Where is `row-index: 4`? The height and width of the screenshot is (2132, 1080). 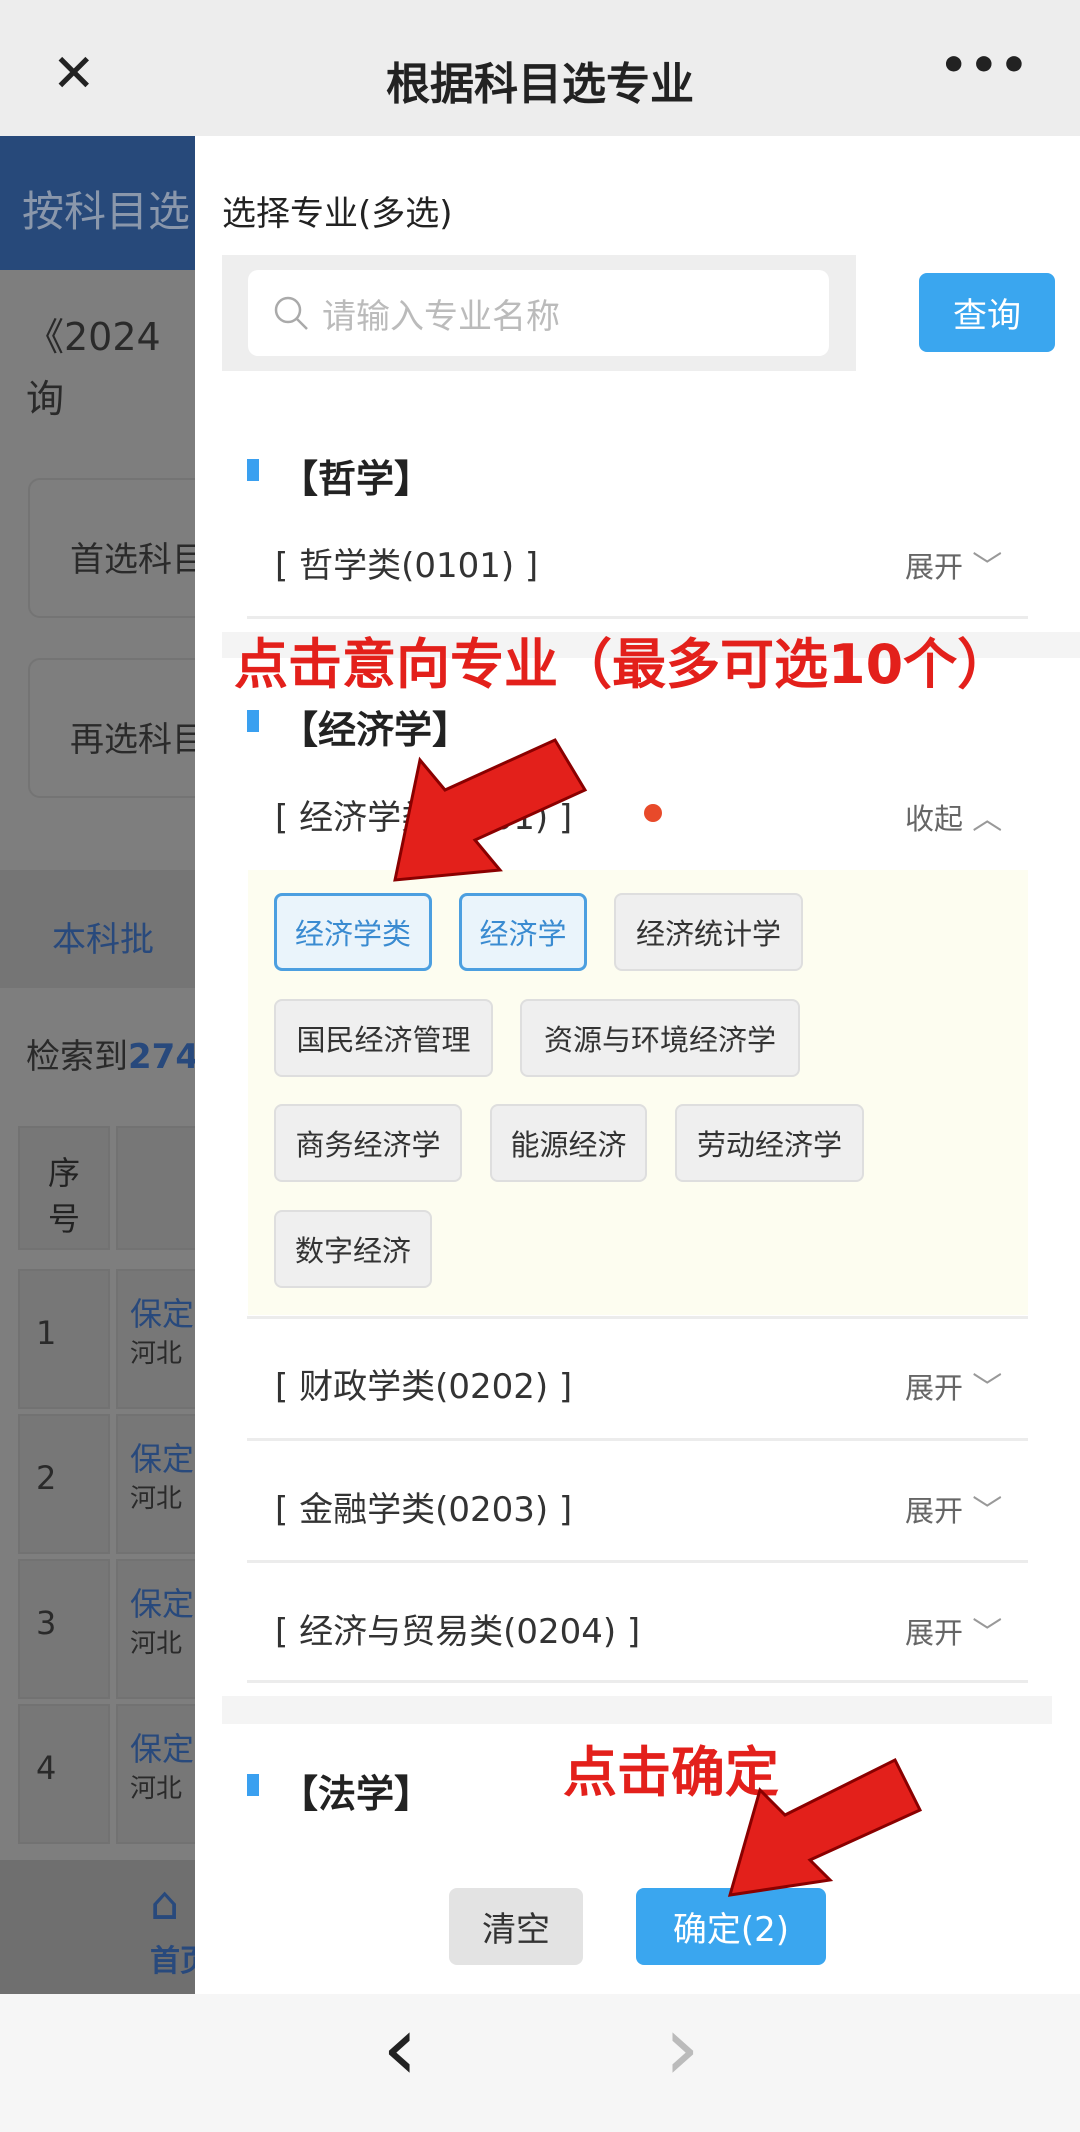
row-index: 4 is located at coordinates (46, 1768).